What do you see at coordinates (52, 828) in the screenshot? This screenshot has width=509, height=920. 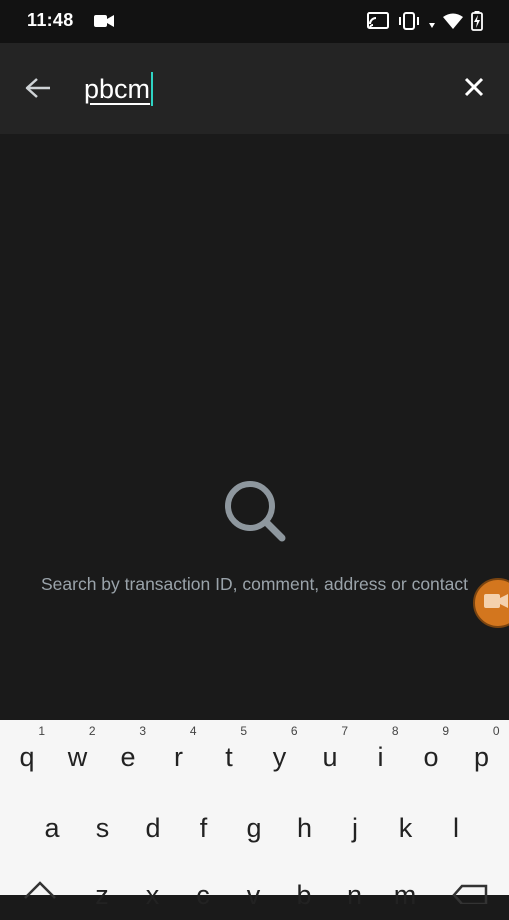 I see `key-a: a` at bounding box center [52, 828].